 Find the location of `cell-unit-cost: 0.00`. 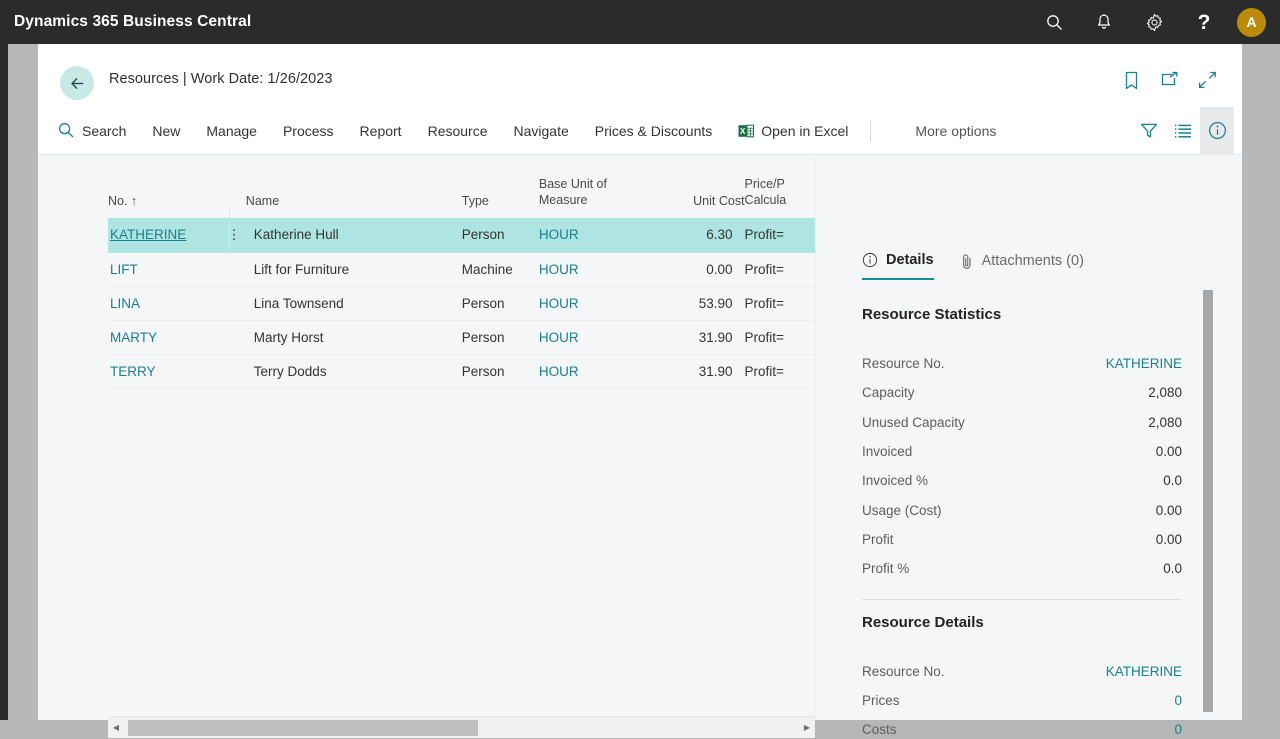

cell-unit-cost: 0.00 is located at coordinates (698, 269).